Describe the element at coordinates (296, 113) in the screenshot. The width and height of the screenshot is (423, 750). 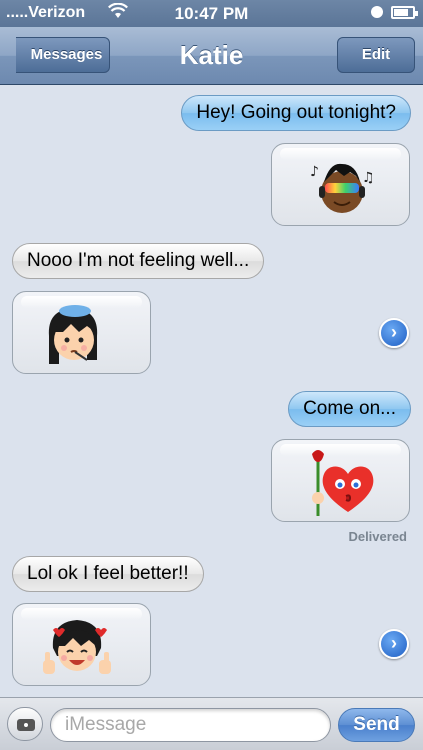
I see `outgoing-message: Hey! Going out tonight?` at that location.